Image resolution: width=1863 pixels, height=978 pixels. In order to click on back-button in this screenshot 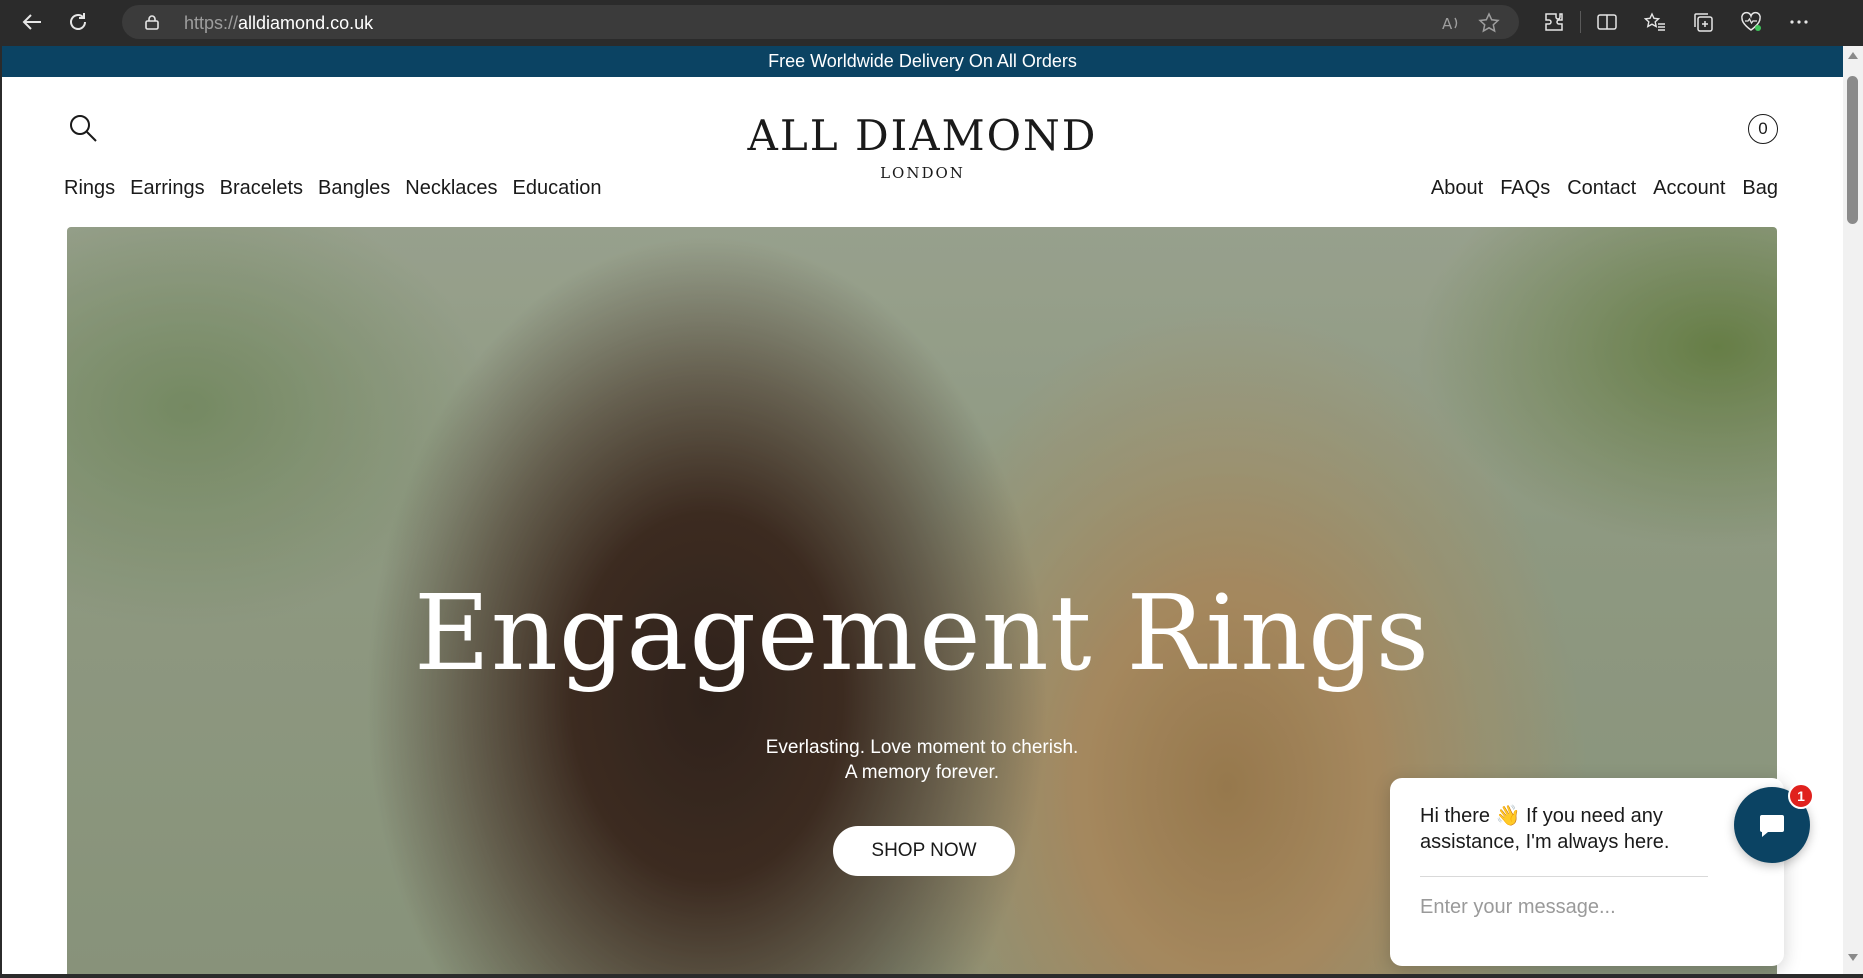, I will do `click(32, 22)`.